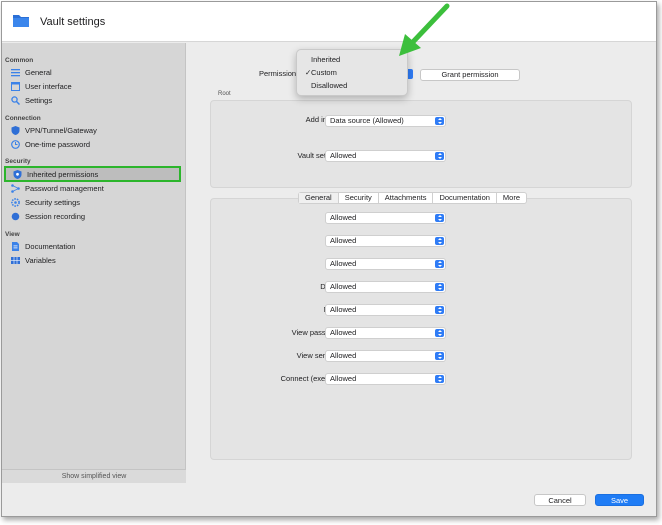  Describe the element at coordinates (21, 21) in the screenshot. I see `folder-icon` at that location.